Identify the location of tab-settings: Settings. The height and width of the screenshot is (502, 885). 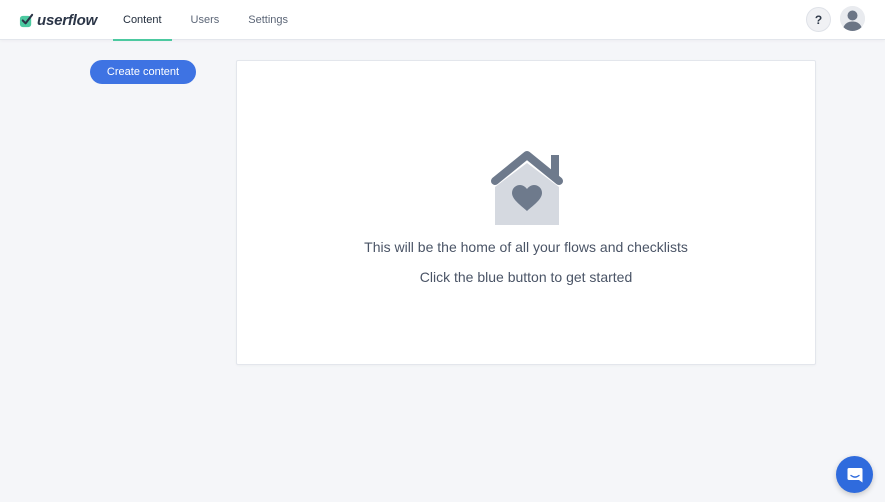
(268, 20).